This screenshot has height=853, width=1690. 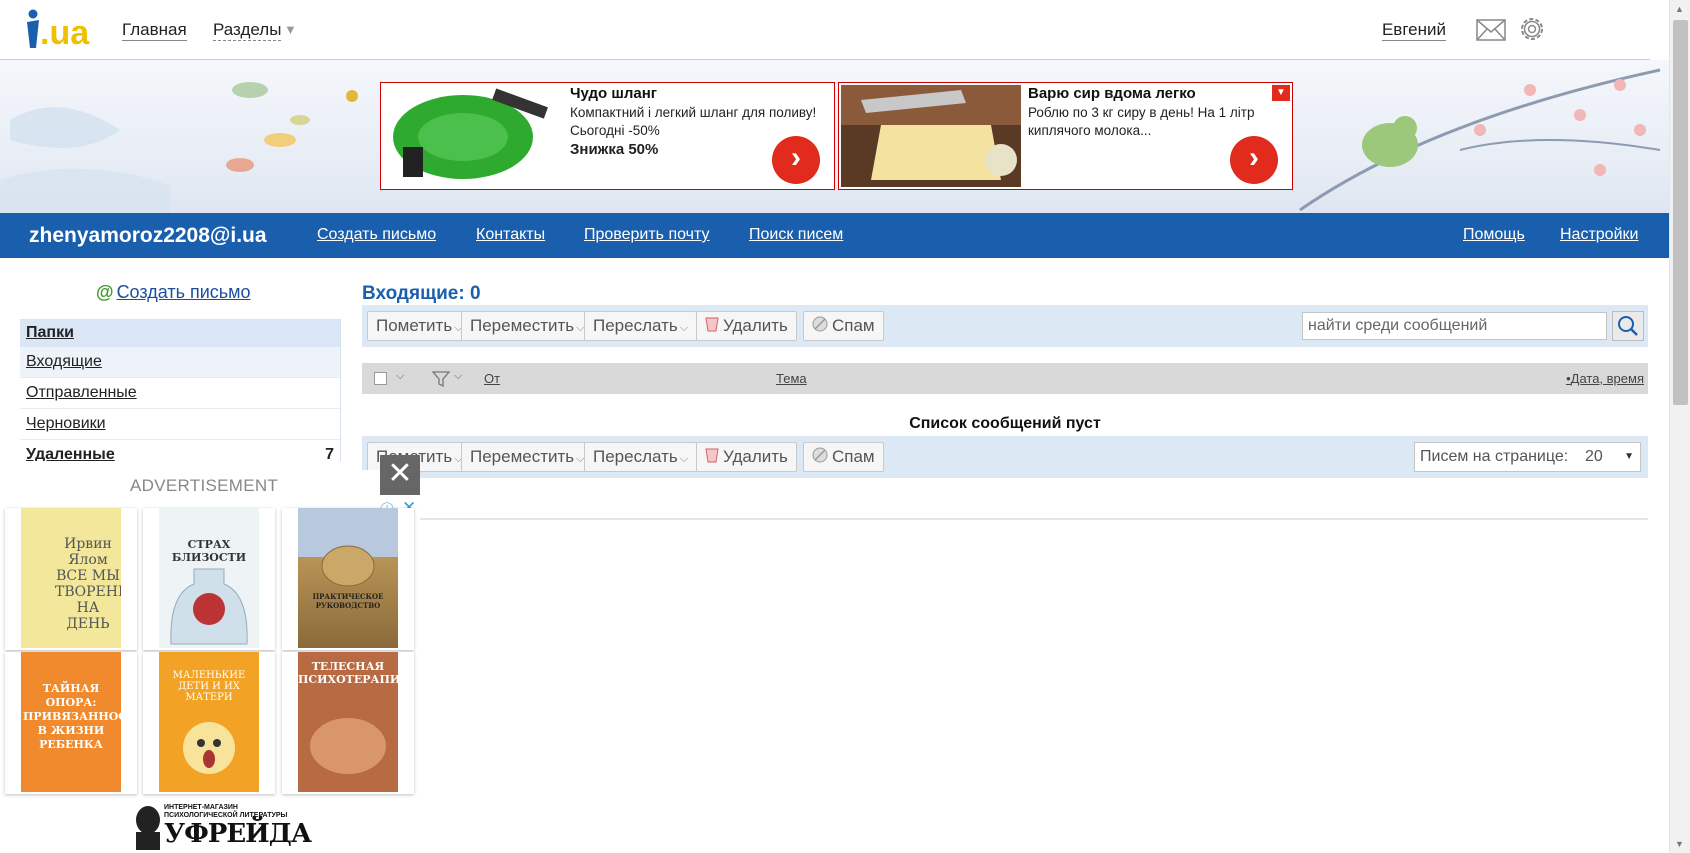 What do you see at coordinates (755, 456) in the screenshot?
I see `delete-label: Удалить` at bounding box center [755, 456].